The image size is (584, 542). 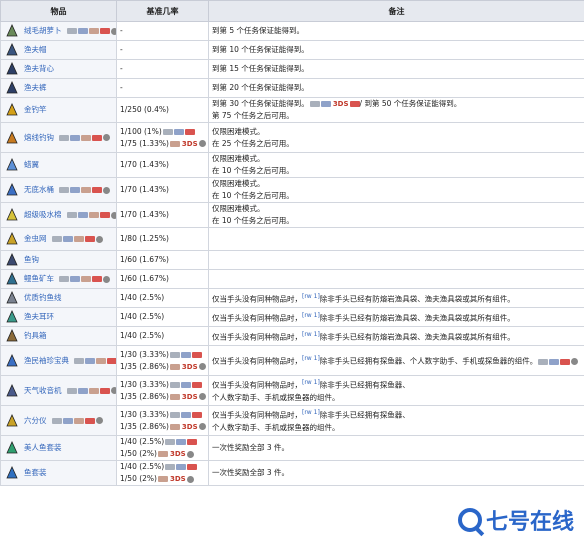 I want to click on item-name-link: 超级吸水棉, so click(x=43, y=215).